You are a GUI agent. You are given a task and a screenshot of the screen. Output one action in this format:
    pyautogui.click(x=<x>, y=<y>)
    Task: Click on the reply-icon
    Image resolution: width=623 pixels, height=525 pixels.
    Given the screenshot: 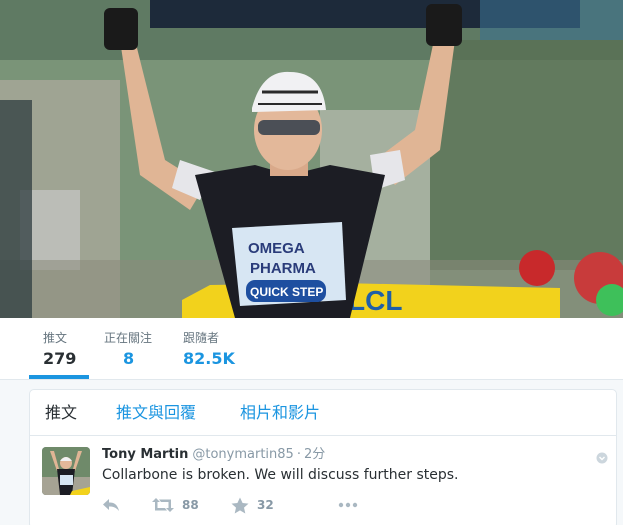 What is the action you would take?
    pyautogui.click(x=111, y=505)
    